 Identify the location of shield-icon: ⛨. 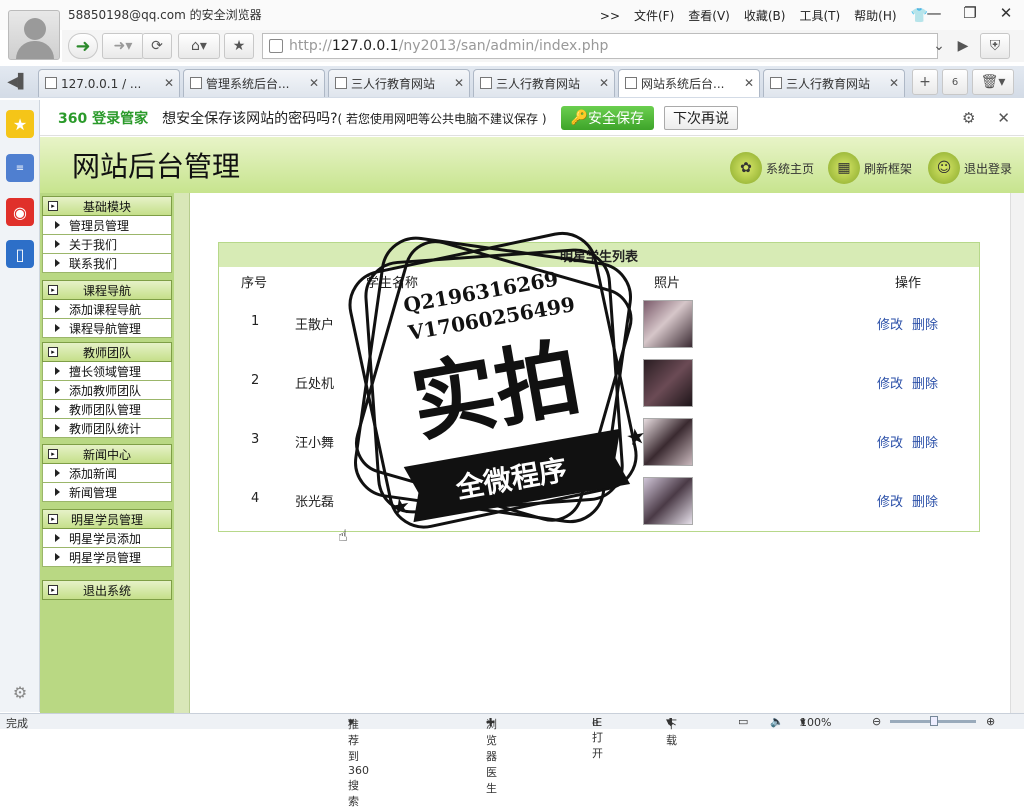
(995, 46).